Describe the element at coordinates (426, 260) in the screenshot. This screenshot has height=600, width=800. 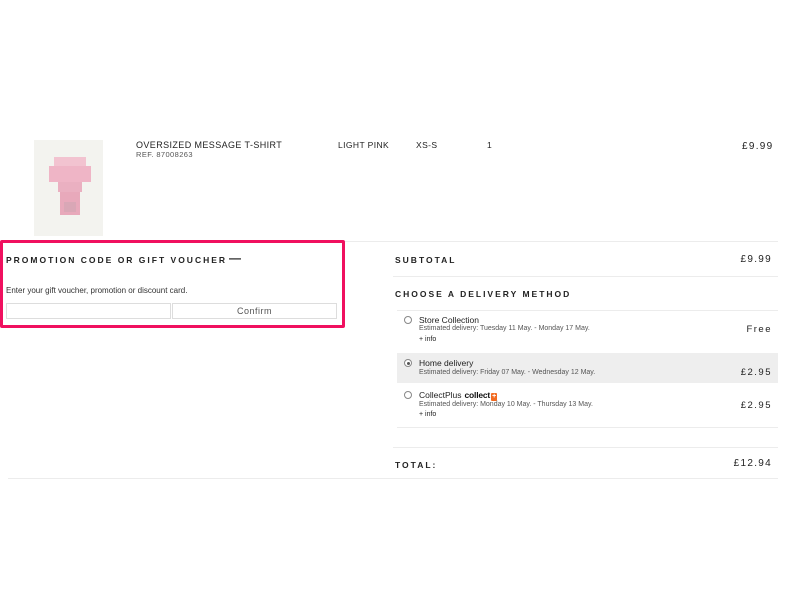
I see `subtotal-label: SUBTOTAL` at that location.